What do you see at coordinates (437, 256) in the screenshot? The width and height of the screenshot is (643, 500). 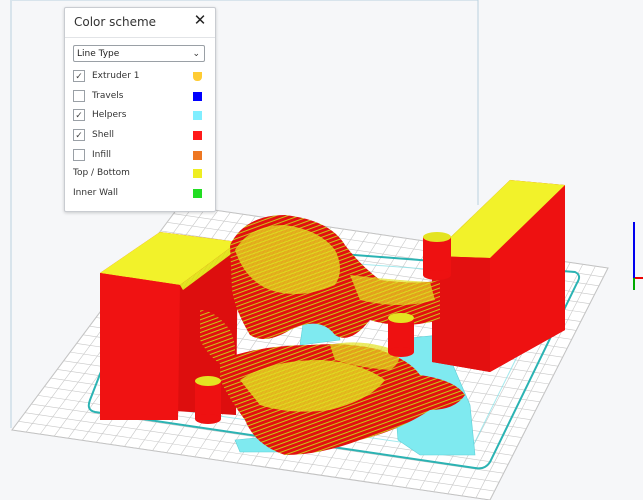 I see `cylinder-right-back` at bounding box center [437, 256].